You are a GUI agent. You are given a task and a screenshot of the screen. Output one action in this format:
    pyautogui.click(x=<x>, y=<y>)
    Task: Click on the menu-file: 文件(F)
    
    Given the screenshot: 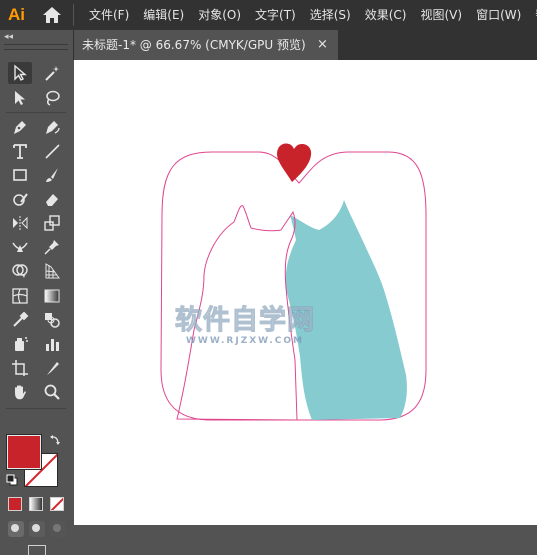 What is the action you would take?
    pyautogui.click(x=109, y=15)
    